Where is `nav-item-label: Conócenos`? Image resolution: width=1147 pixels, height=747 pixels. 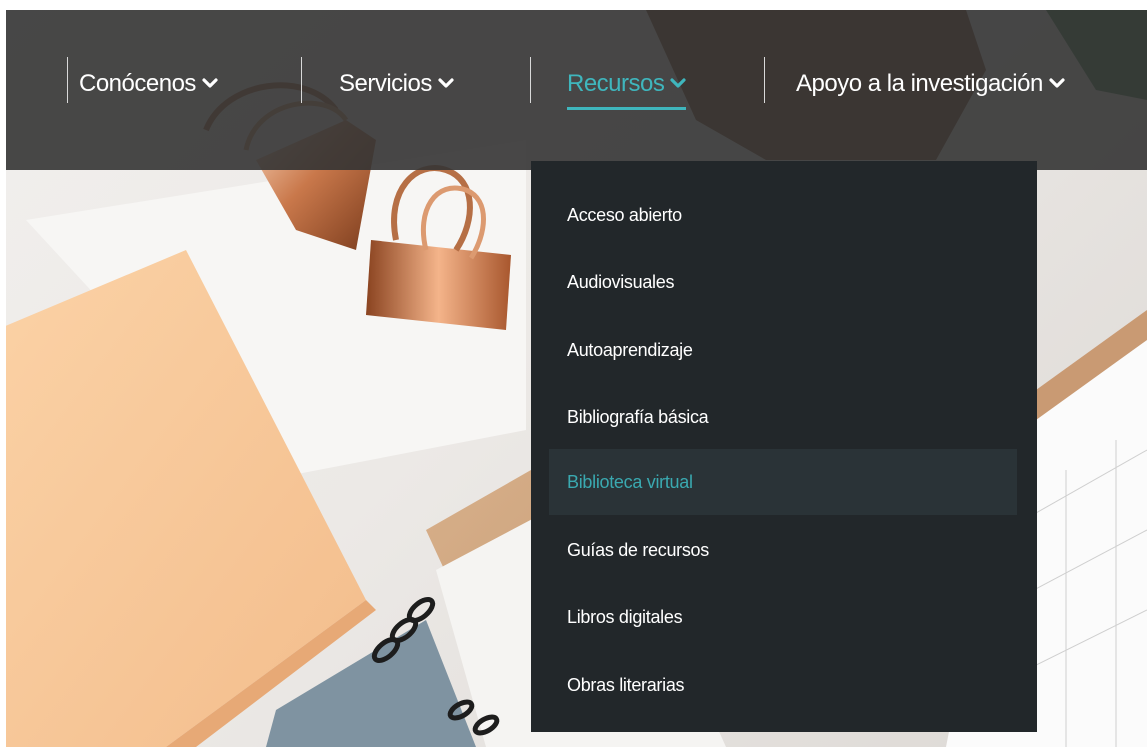 nav-item-label: Conócenos is located at coordinates (137, 83).